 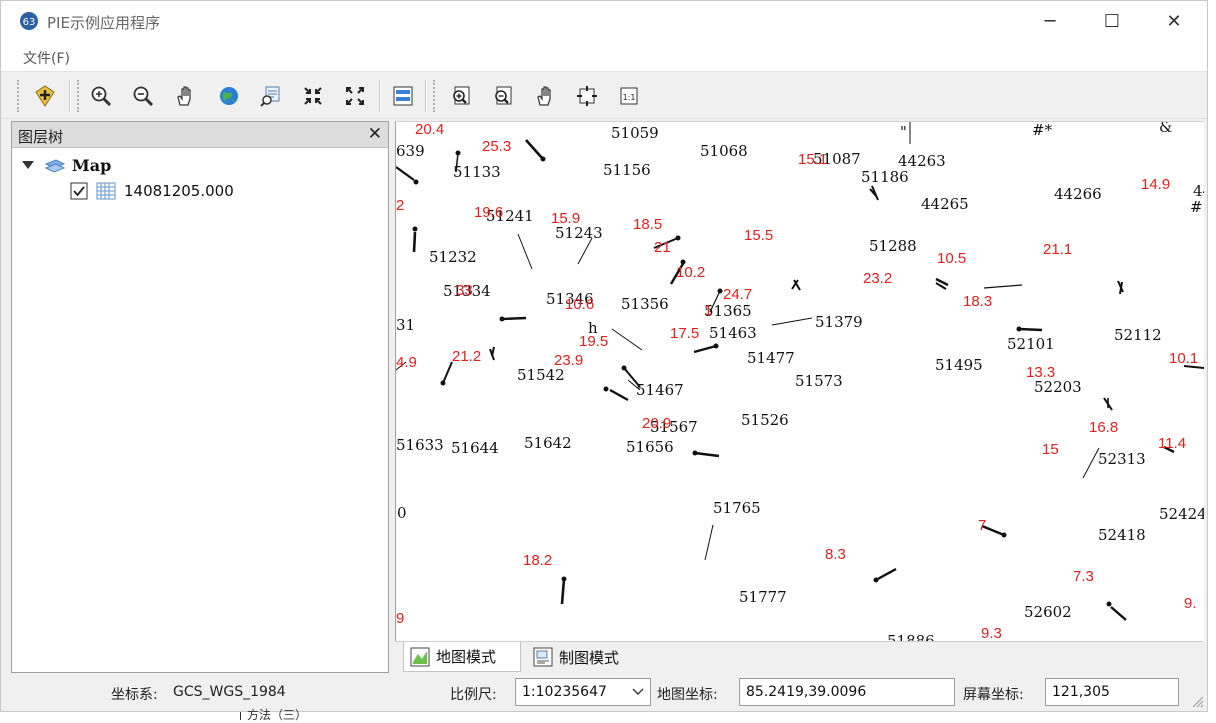 What do you see at coordinates (647, 224) in the screenshot?
I see `temperature-label: 18.5` at bounding box center [647, 224].